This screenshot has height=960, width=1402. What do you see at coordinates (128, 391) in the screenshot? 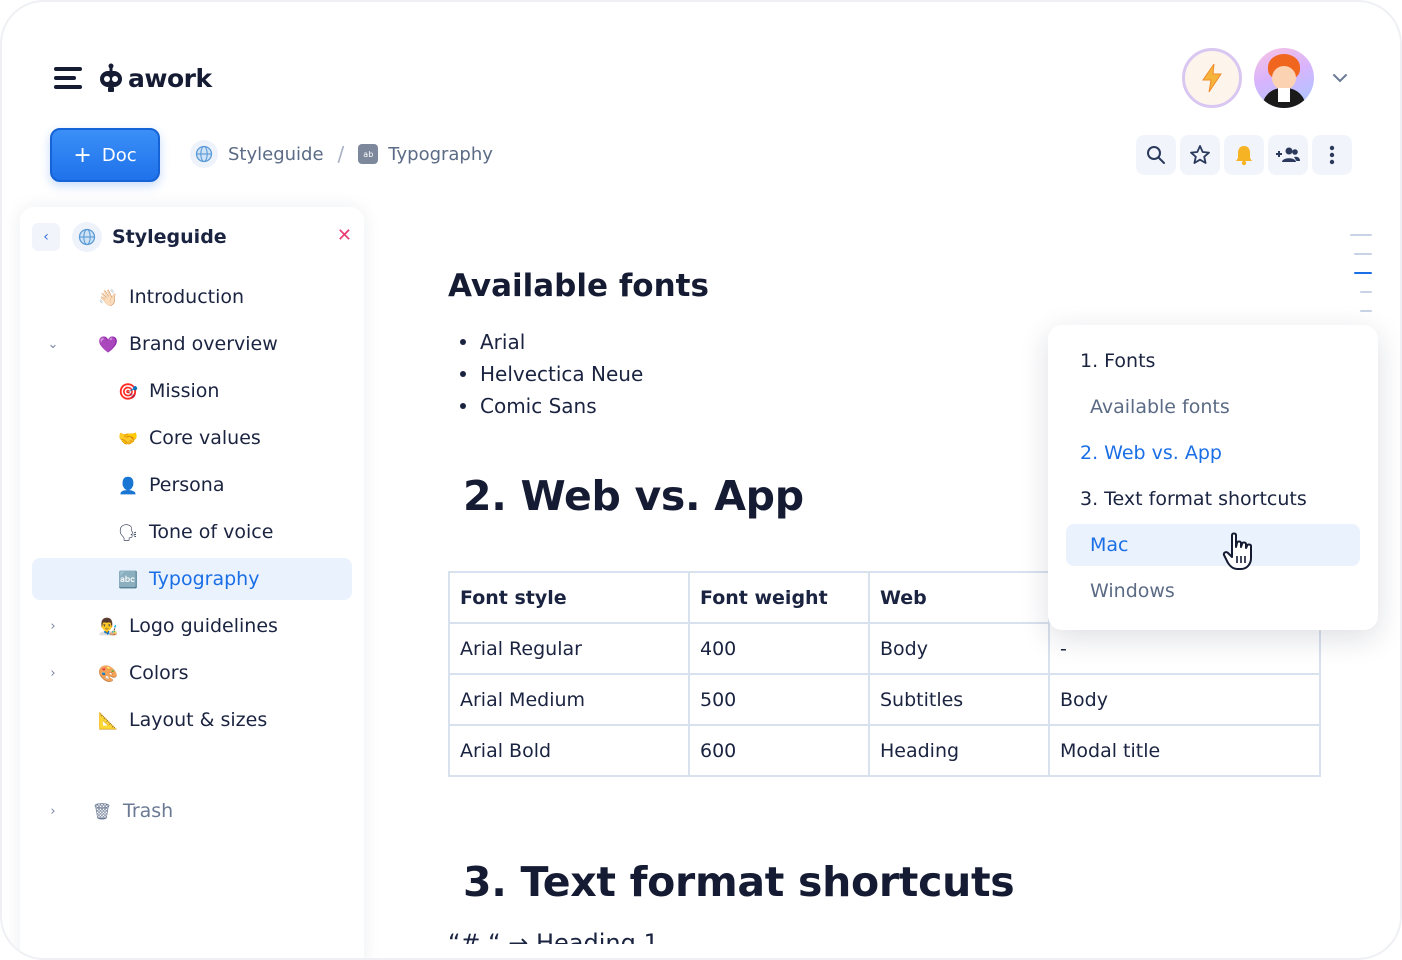
I see `target-icon: 🎯` at bounding box center [128, 391].